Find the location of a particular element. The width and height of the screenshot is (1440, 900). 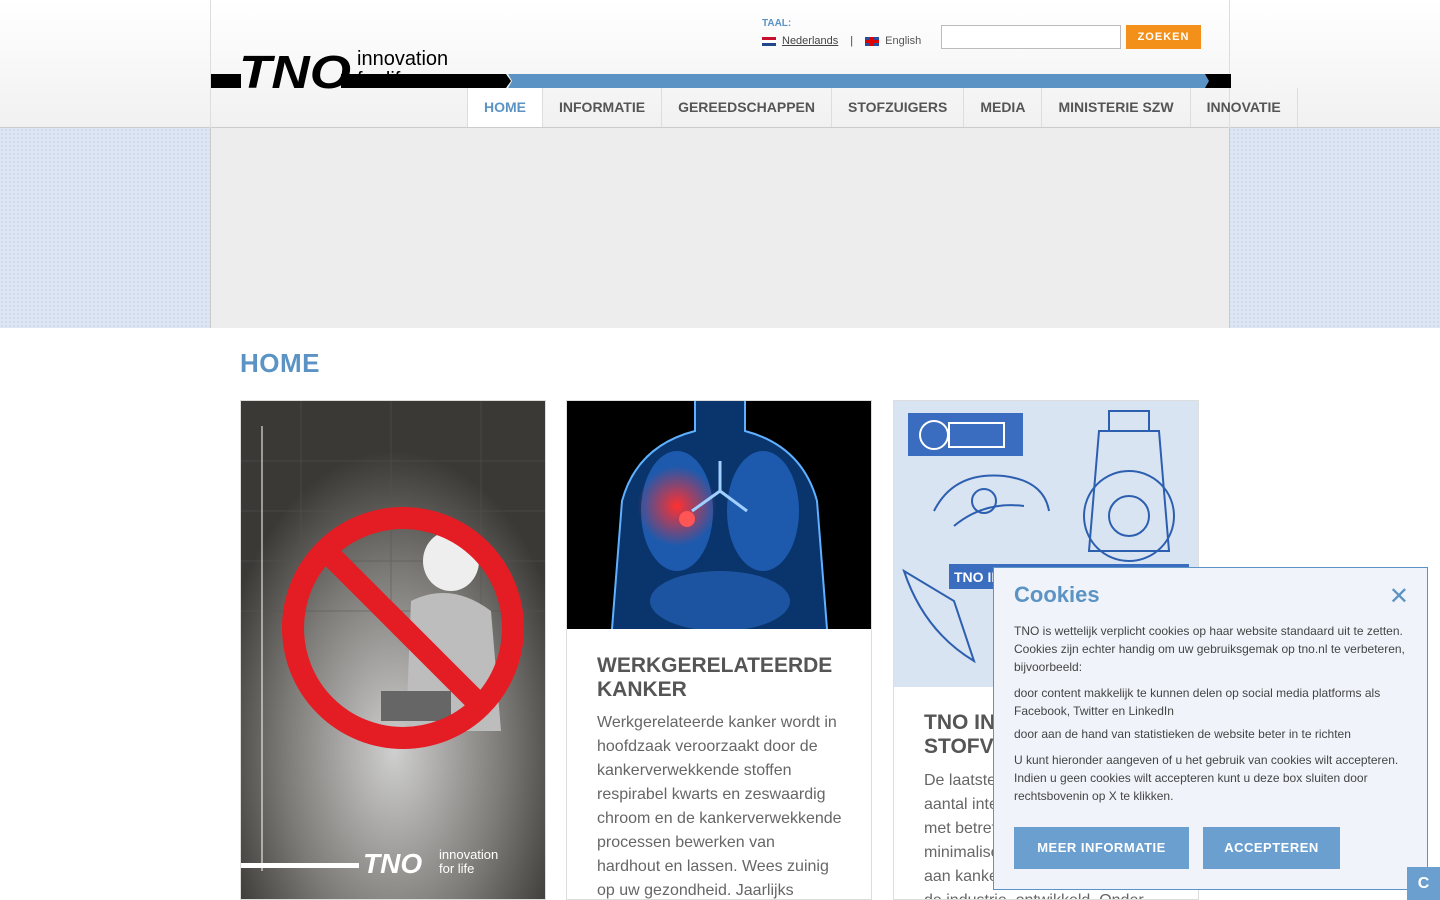

card-text-line: kankerverwekkende stoffen is located at coordinates (694, 770).